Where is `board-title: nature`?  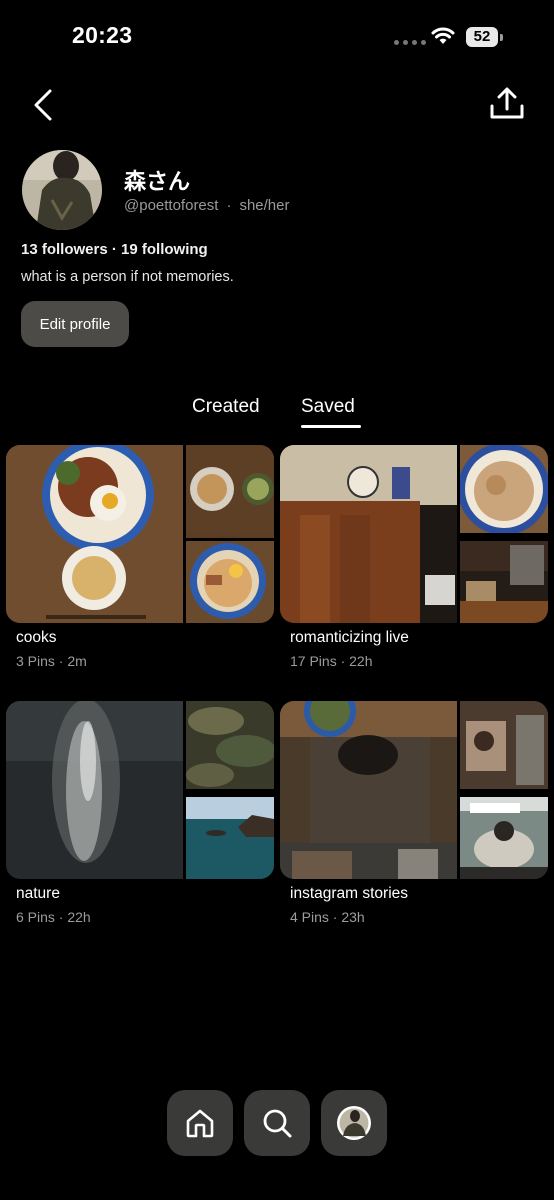 board-title: nature is located at coordinates (38, 893).